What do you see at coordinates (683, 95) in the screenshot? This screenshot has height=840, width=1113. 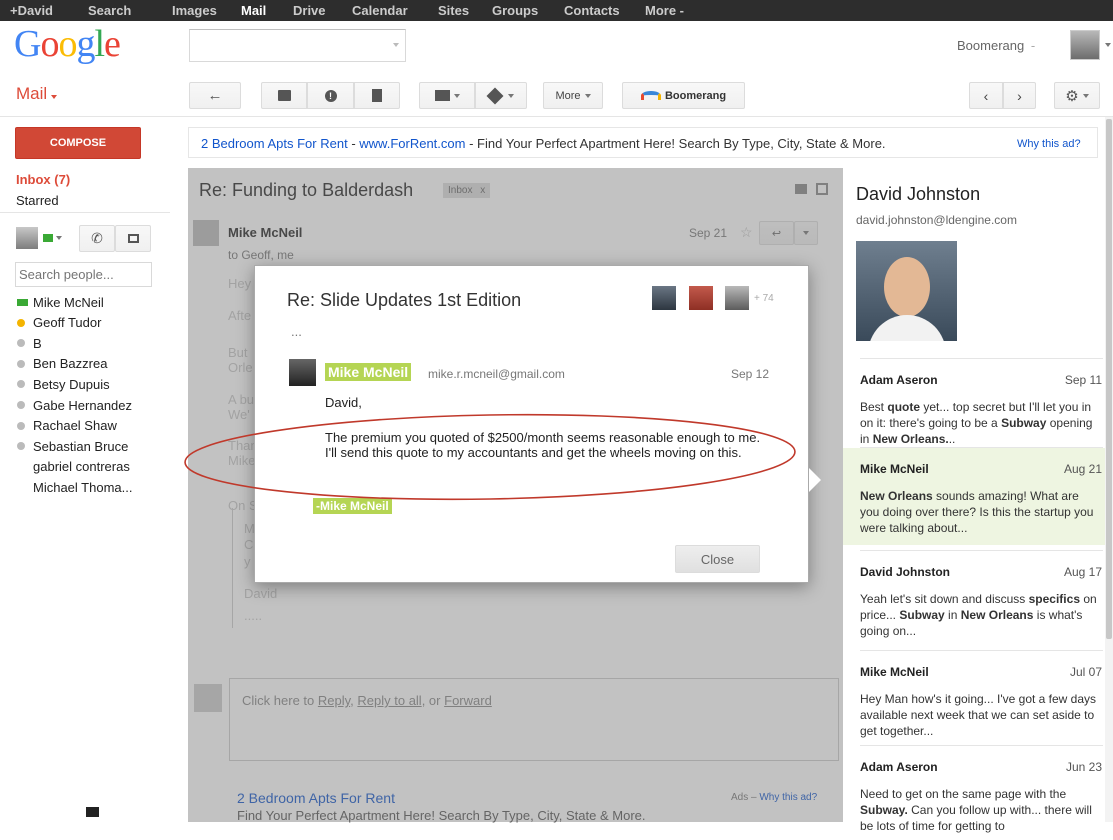 I see `boomerang-button: Boomerang` at bounding box center [683, 95].